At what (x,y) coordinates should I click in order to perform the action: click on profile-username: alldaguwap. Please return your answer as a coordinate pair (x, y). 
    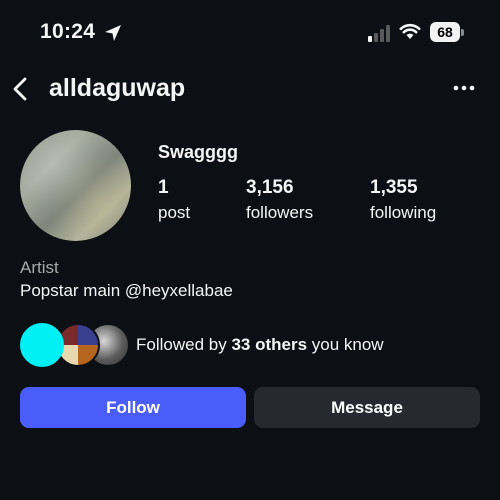
    Looking at the image, I should click on (117, 88).